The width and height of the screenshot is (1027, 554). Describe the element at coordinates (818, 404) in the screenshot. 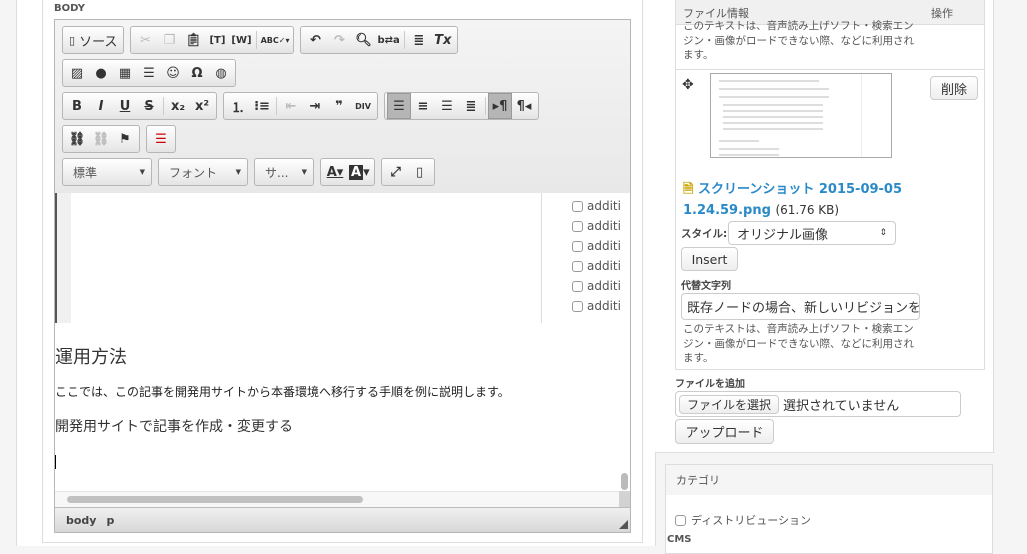

I see `file-input: ファイルを選択 選択されていません` at that location.